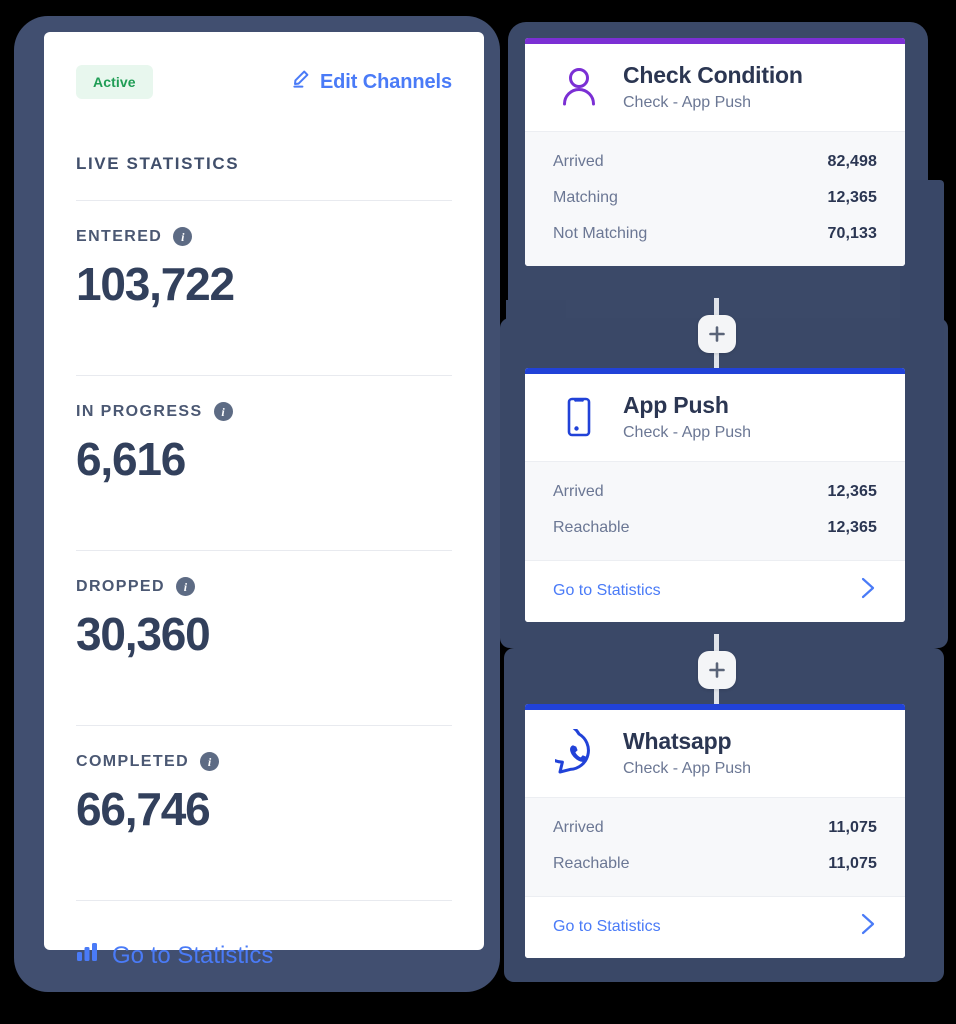 The width and height of the screenshot is (956, 1024). Describe the element at coordinates (579, 417) in the screenshot. I see `mobile-phone-icon` at that location.